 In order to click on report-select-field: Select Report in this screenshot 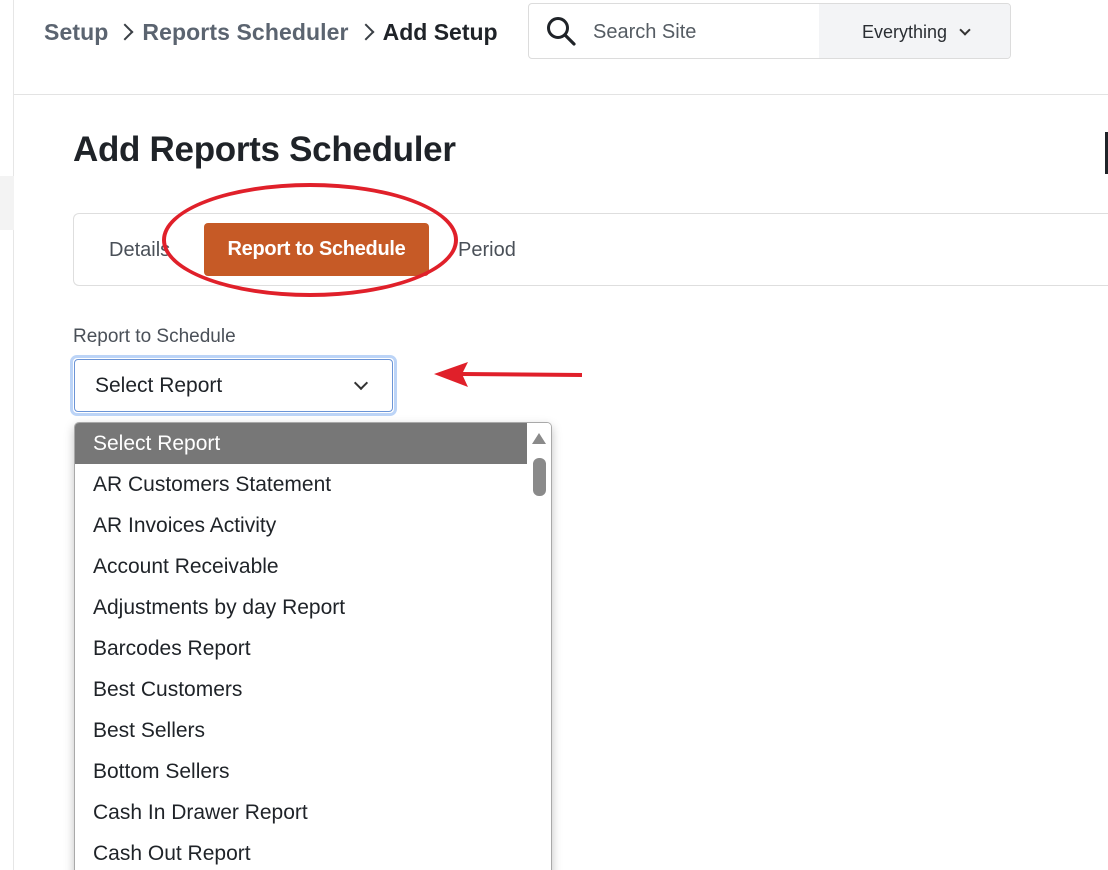, I will do `click(233, 385)`.